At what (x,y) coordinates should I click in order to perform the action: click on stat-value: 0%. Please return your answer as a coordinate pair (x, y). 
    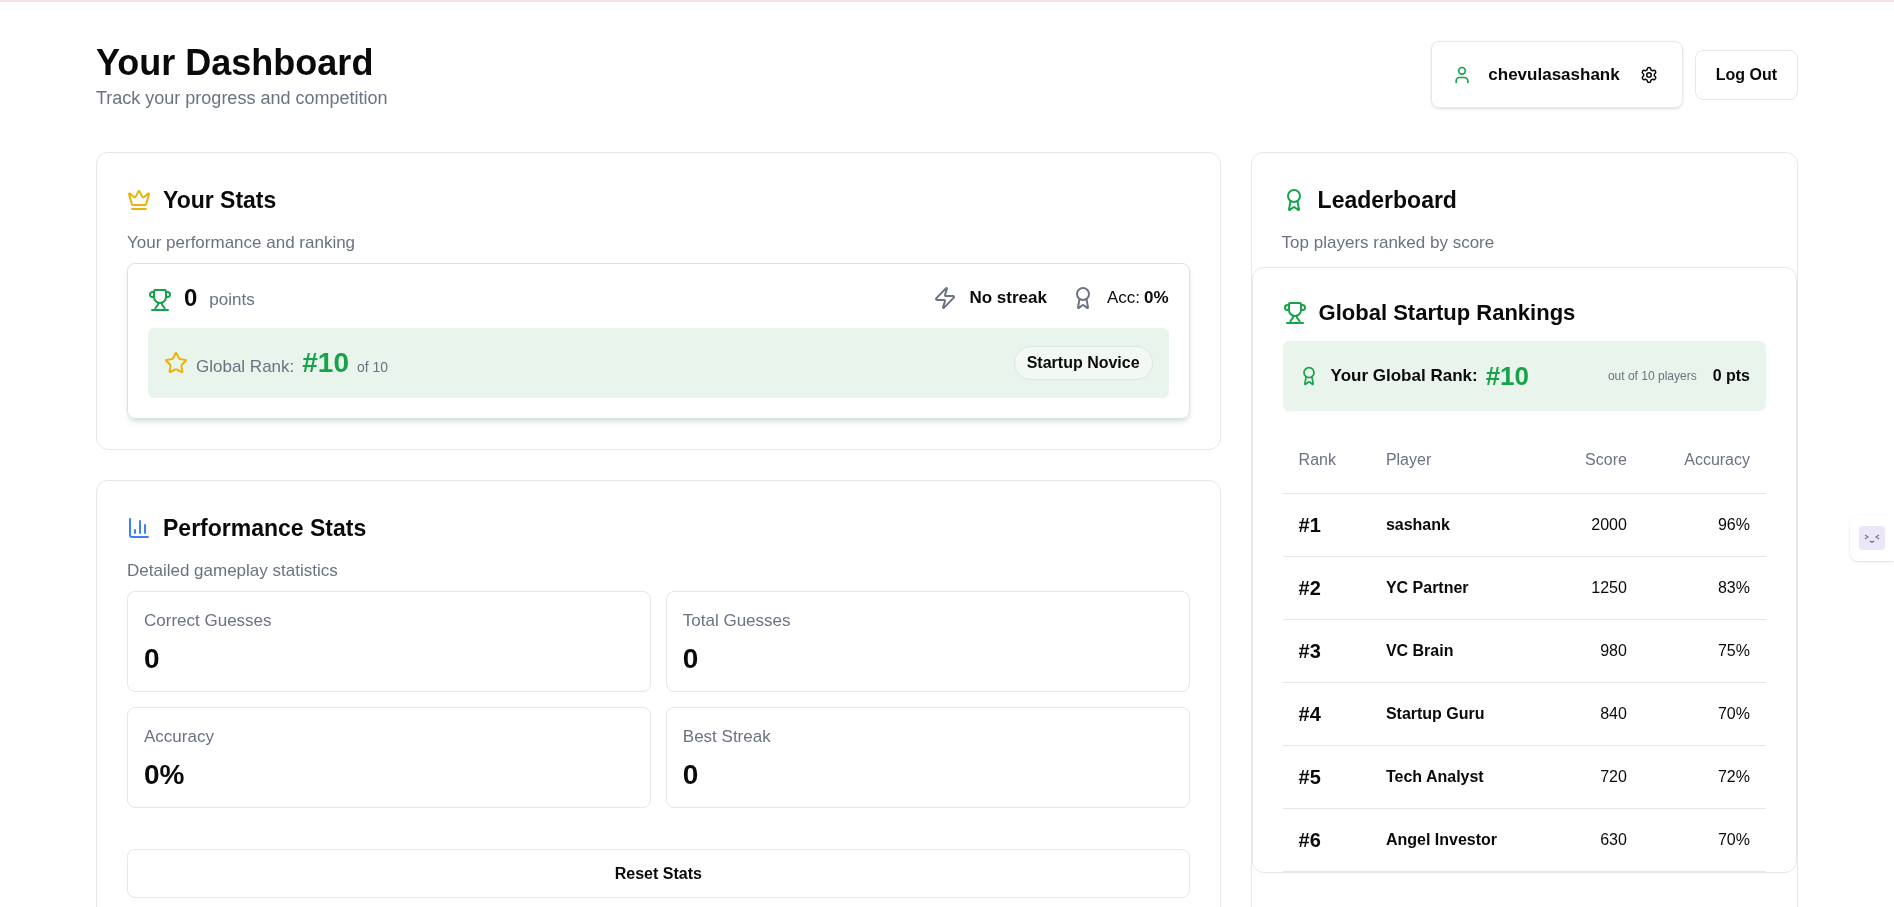
    Looking at the image, I should click on (165, 774).